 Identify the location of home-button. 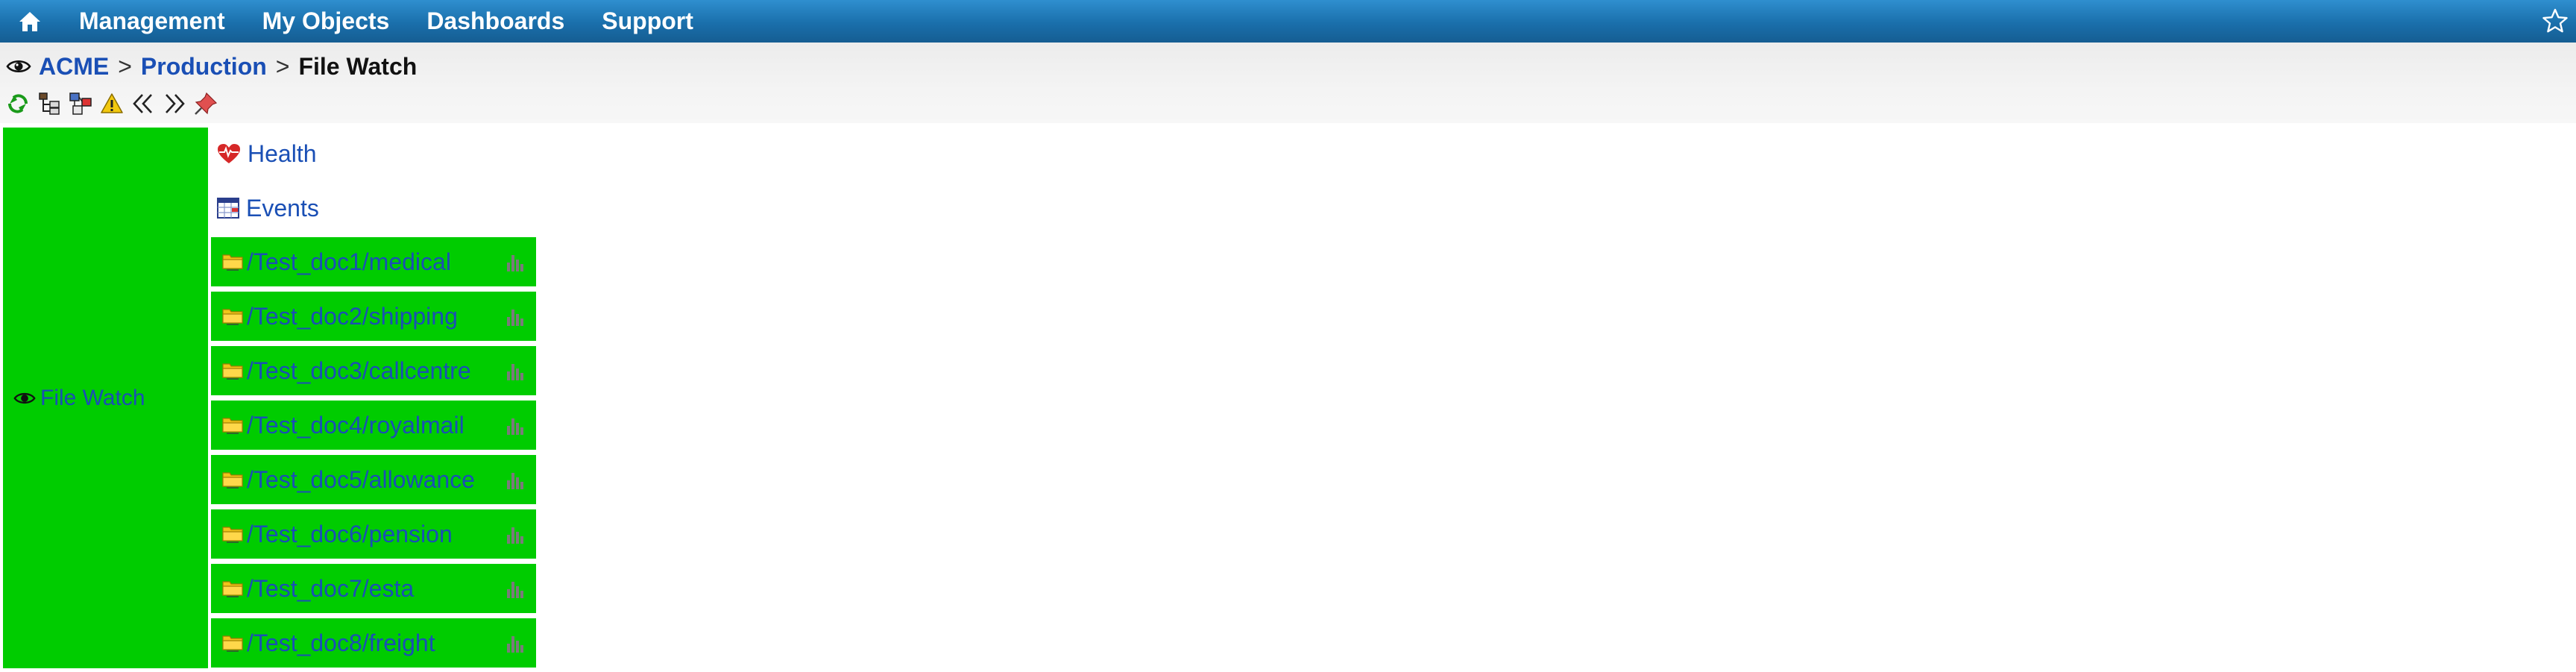
(30, 21).